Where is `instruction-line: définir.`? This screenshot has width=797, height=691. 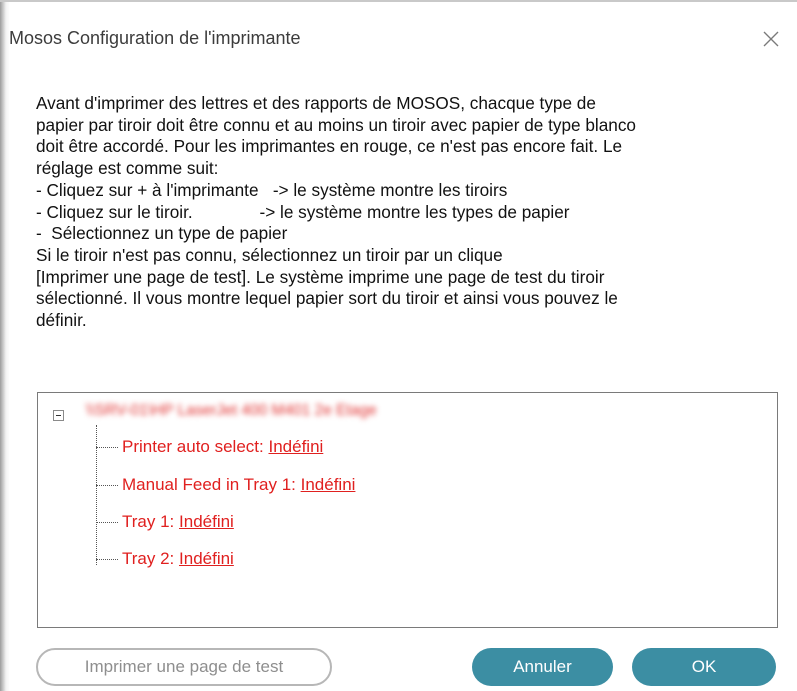 instruction-line: définir. is located at coordinates (61, 320).